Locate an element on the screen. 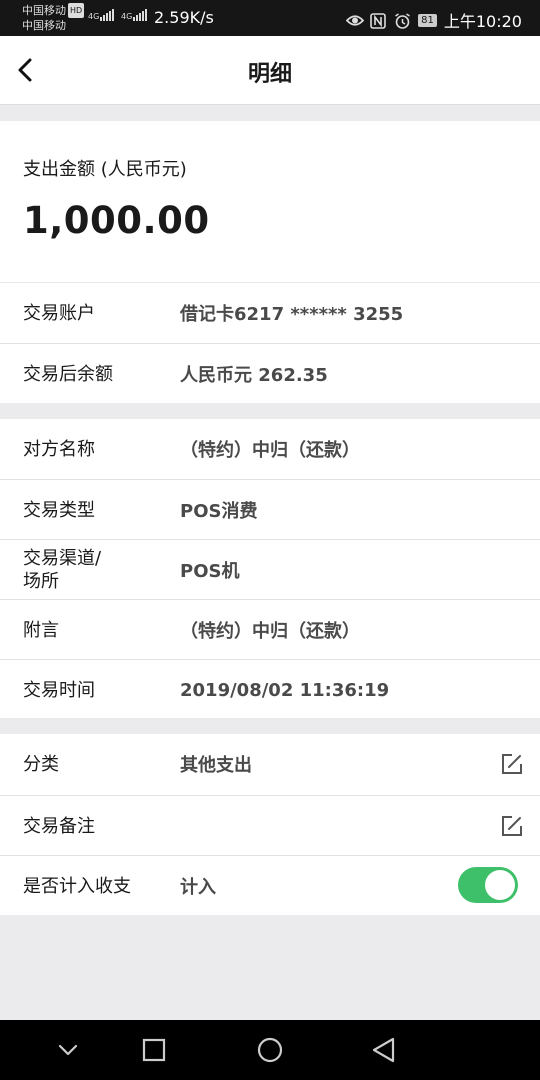  include-row: 是否计入收支 计入 is located at coordinates (270, 885).